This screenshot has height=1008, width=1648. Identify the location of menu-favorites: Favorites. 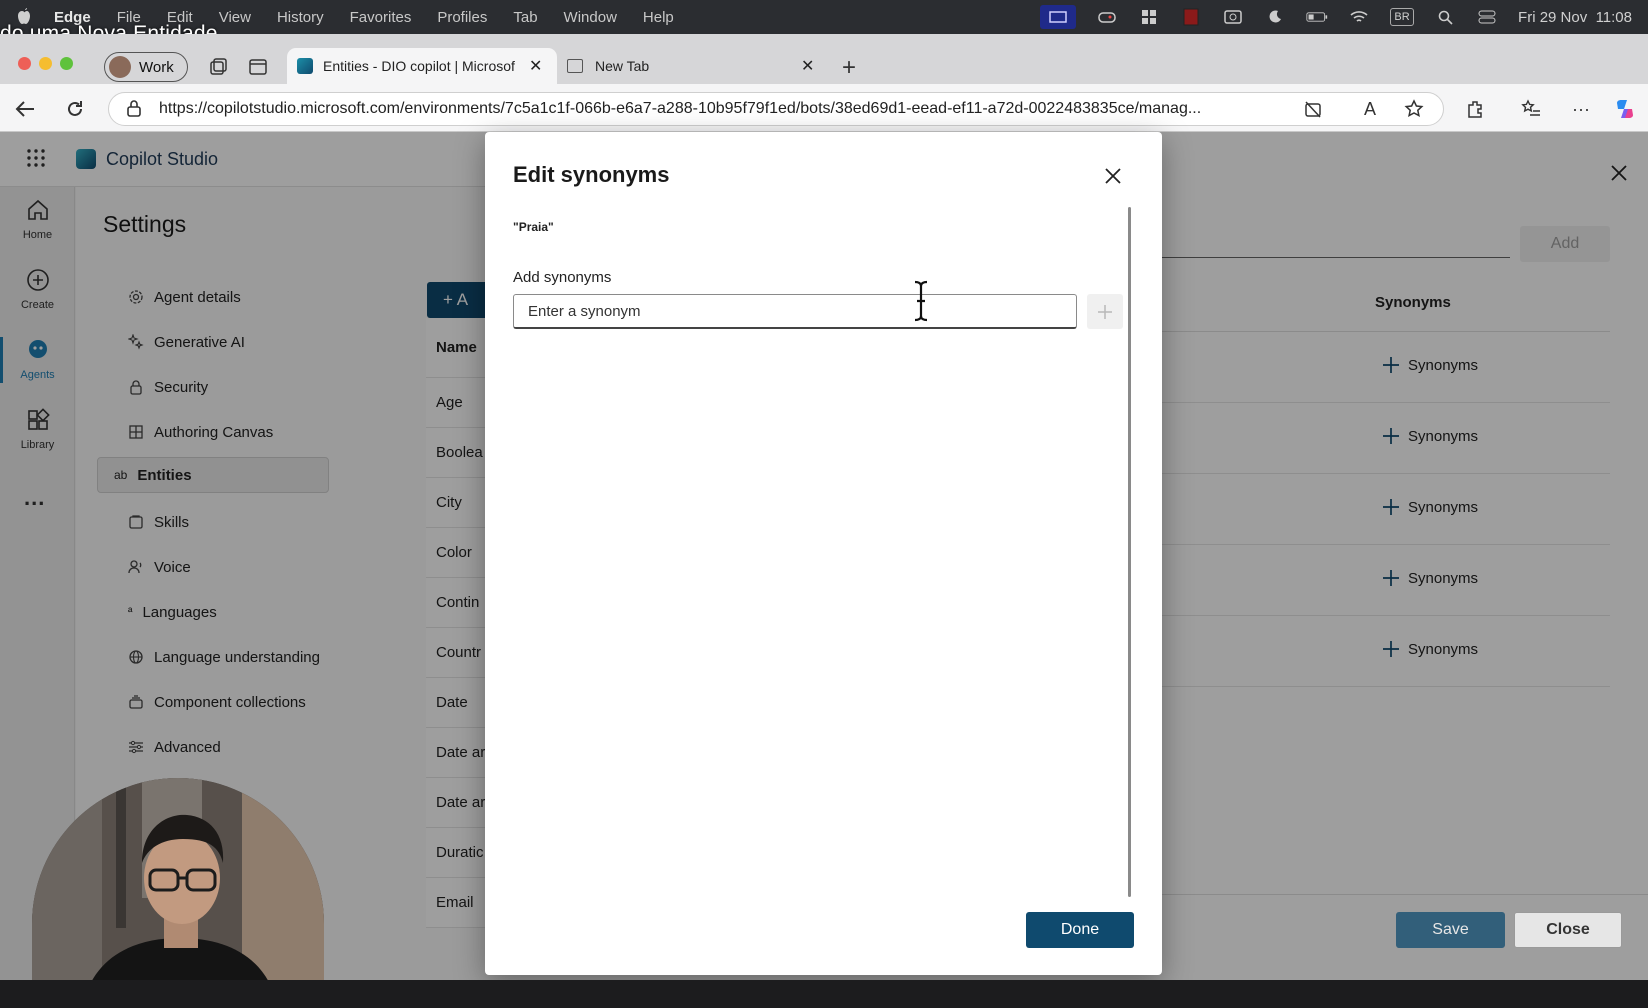
(381, 17).